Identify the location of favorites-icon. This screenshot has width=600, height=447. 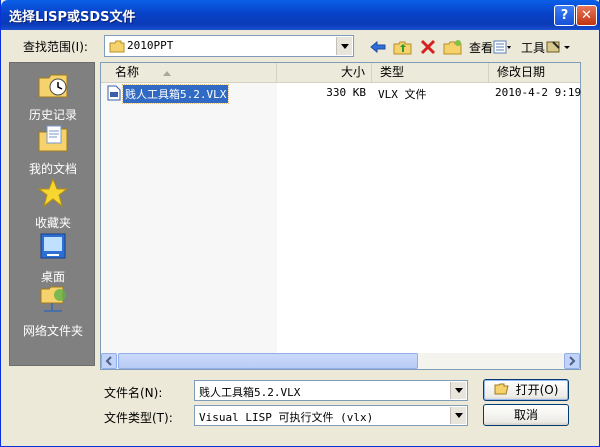
(53, 192).